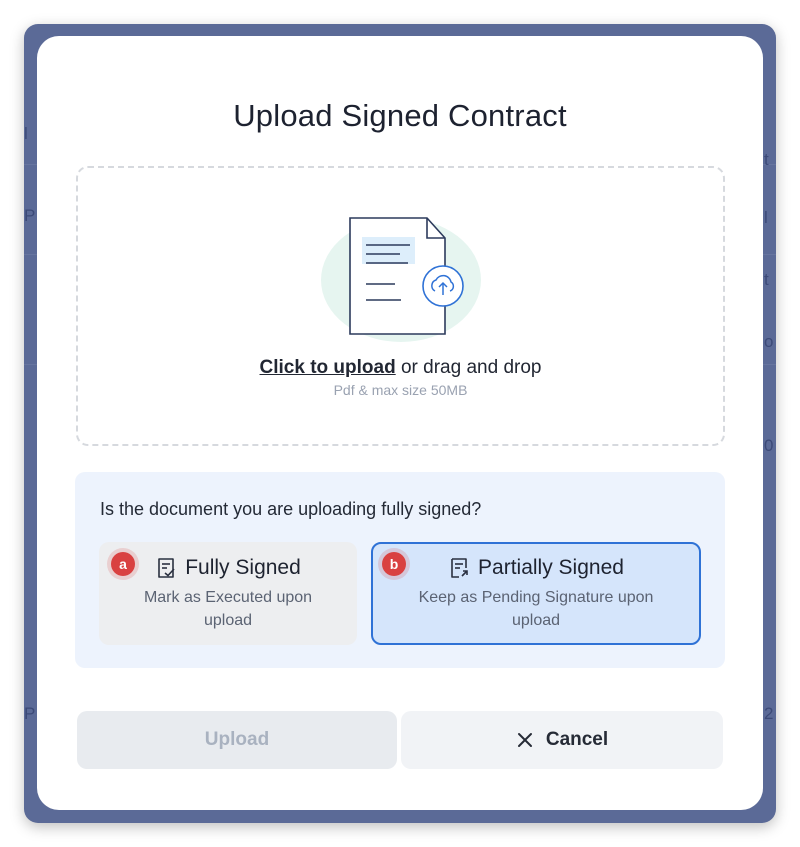  What do you see at coordinates (228, 609) in the screenshot?
I see `fully-signed-description: Mark as Executed upon upload` at bounding box center [228, 609].